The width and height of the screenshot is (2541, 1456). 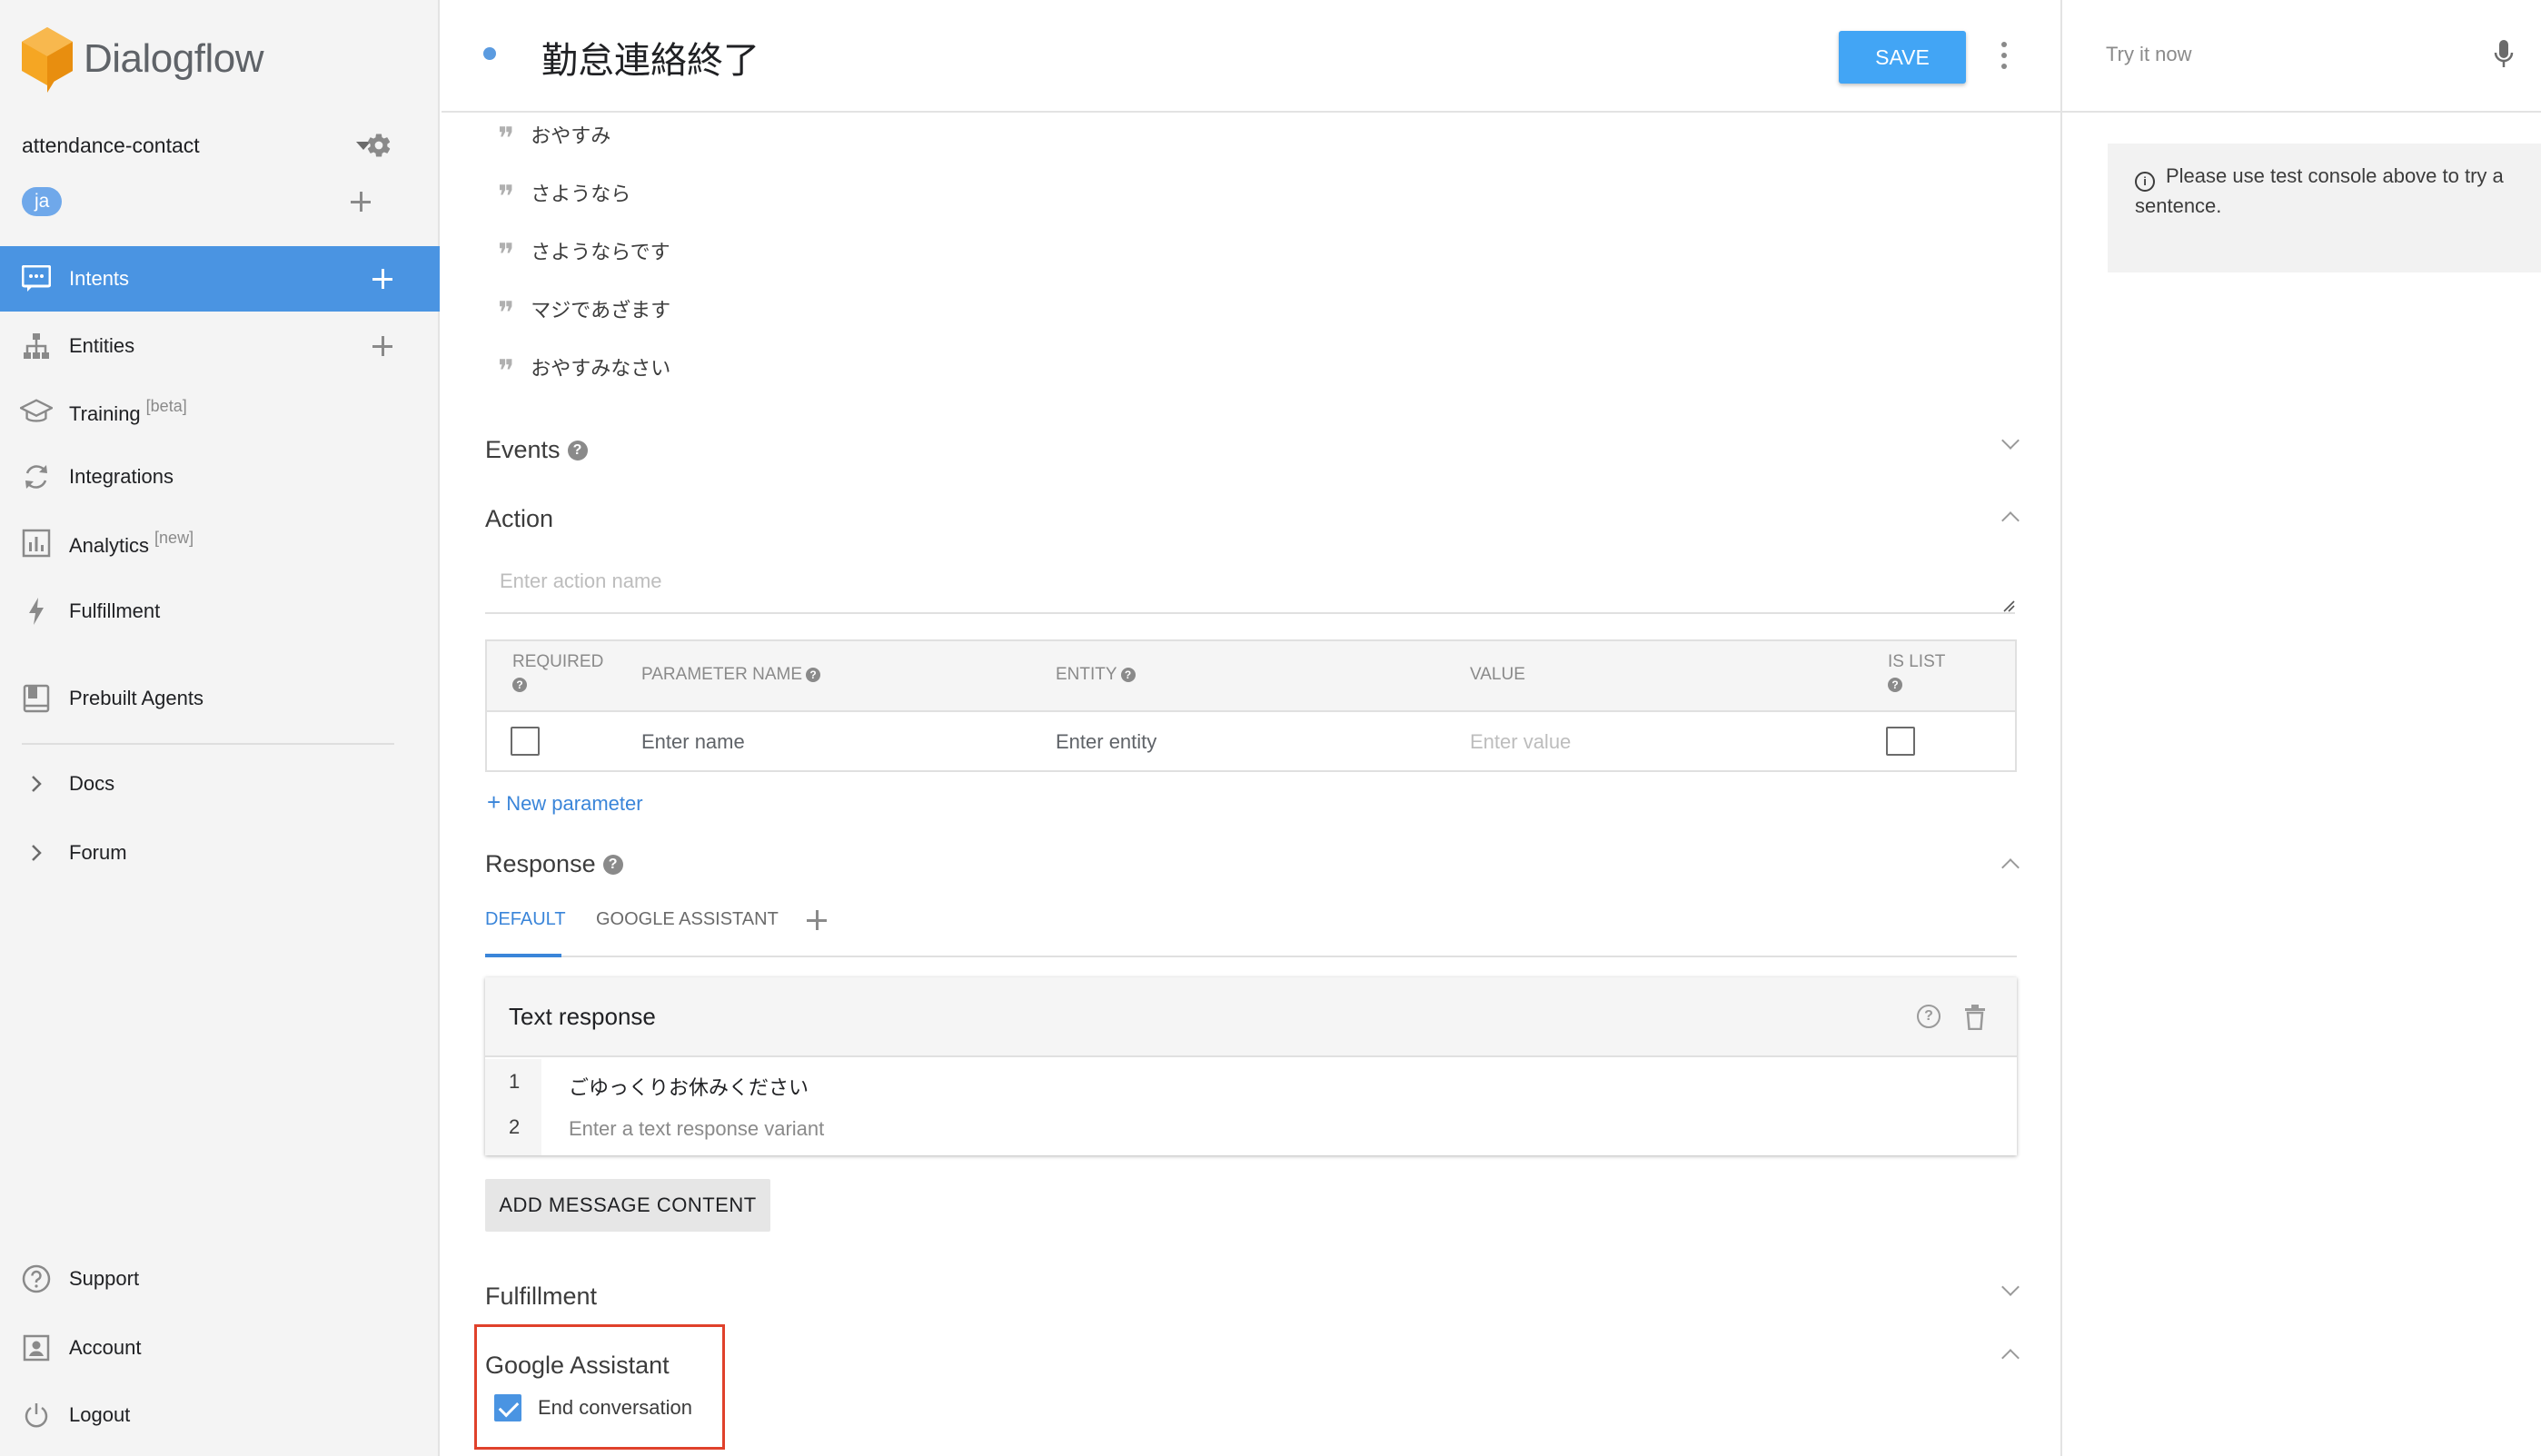 What do you see at coordinates (1660, 742) in the screenshot?
I see `value-input` at bounding box center [1660, 742].